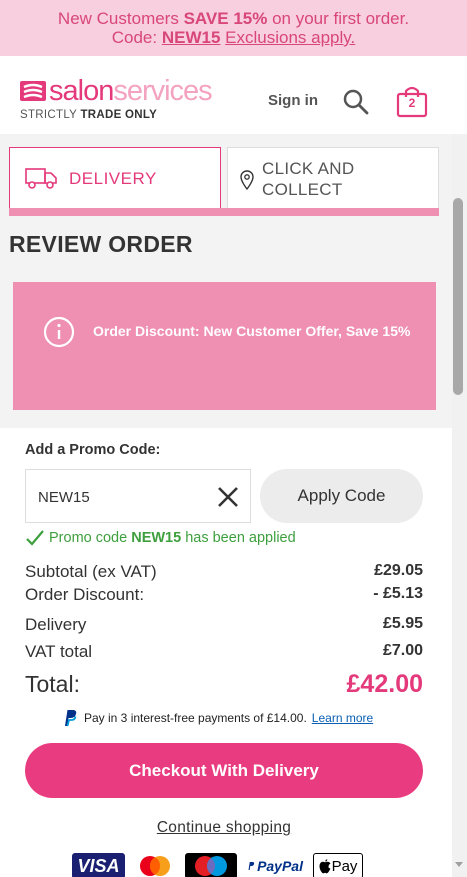 This screenshot has height=877, width=467. Describe the element at coordinates (160, 538) in the screenshot. I see `promo-applied-message: Promo code NEW15 has been applied` at that location.